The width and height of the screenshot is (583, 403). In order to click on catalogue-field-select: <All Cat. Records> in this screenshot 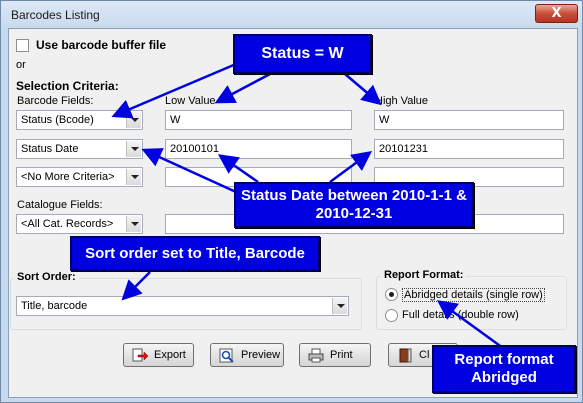, I will do `click(79, 224)`.